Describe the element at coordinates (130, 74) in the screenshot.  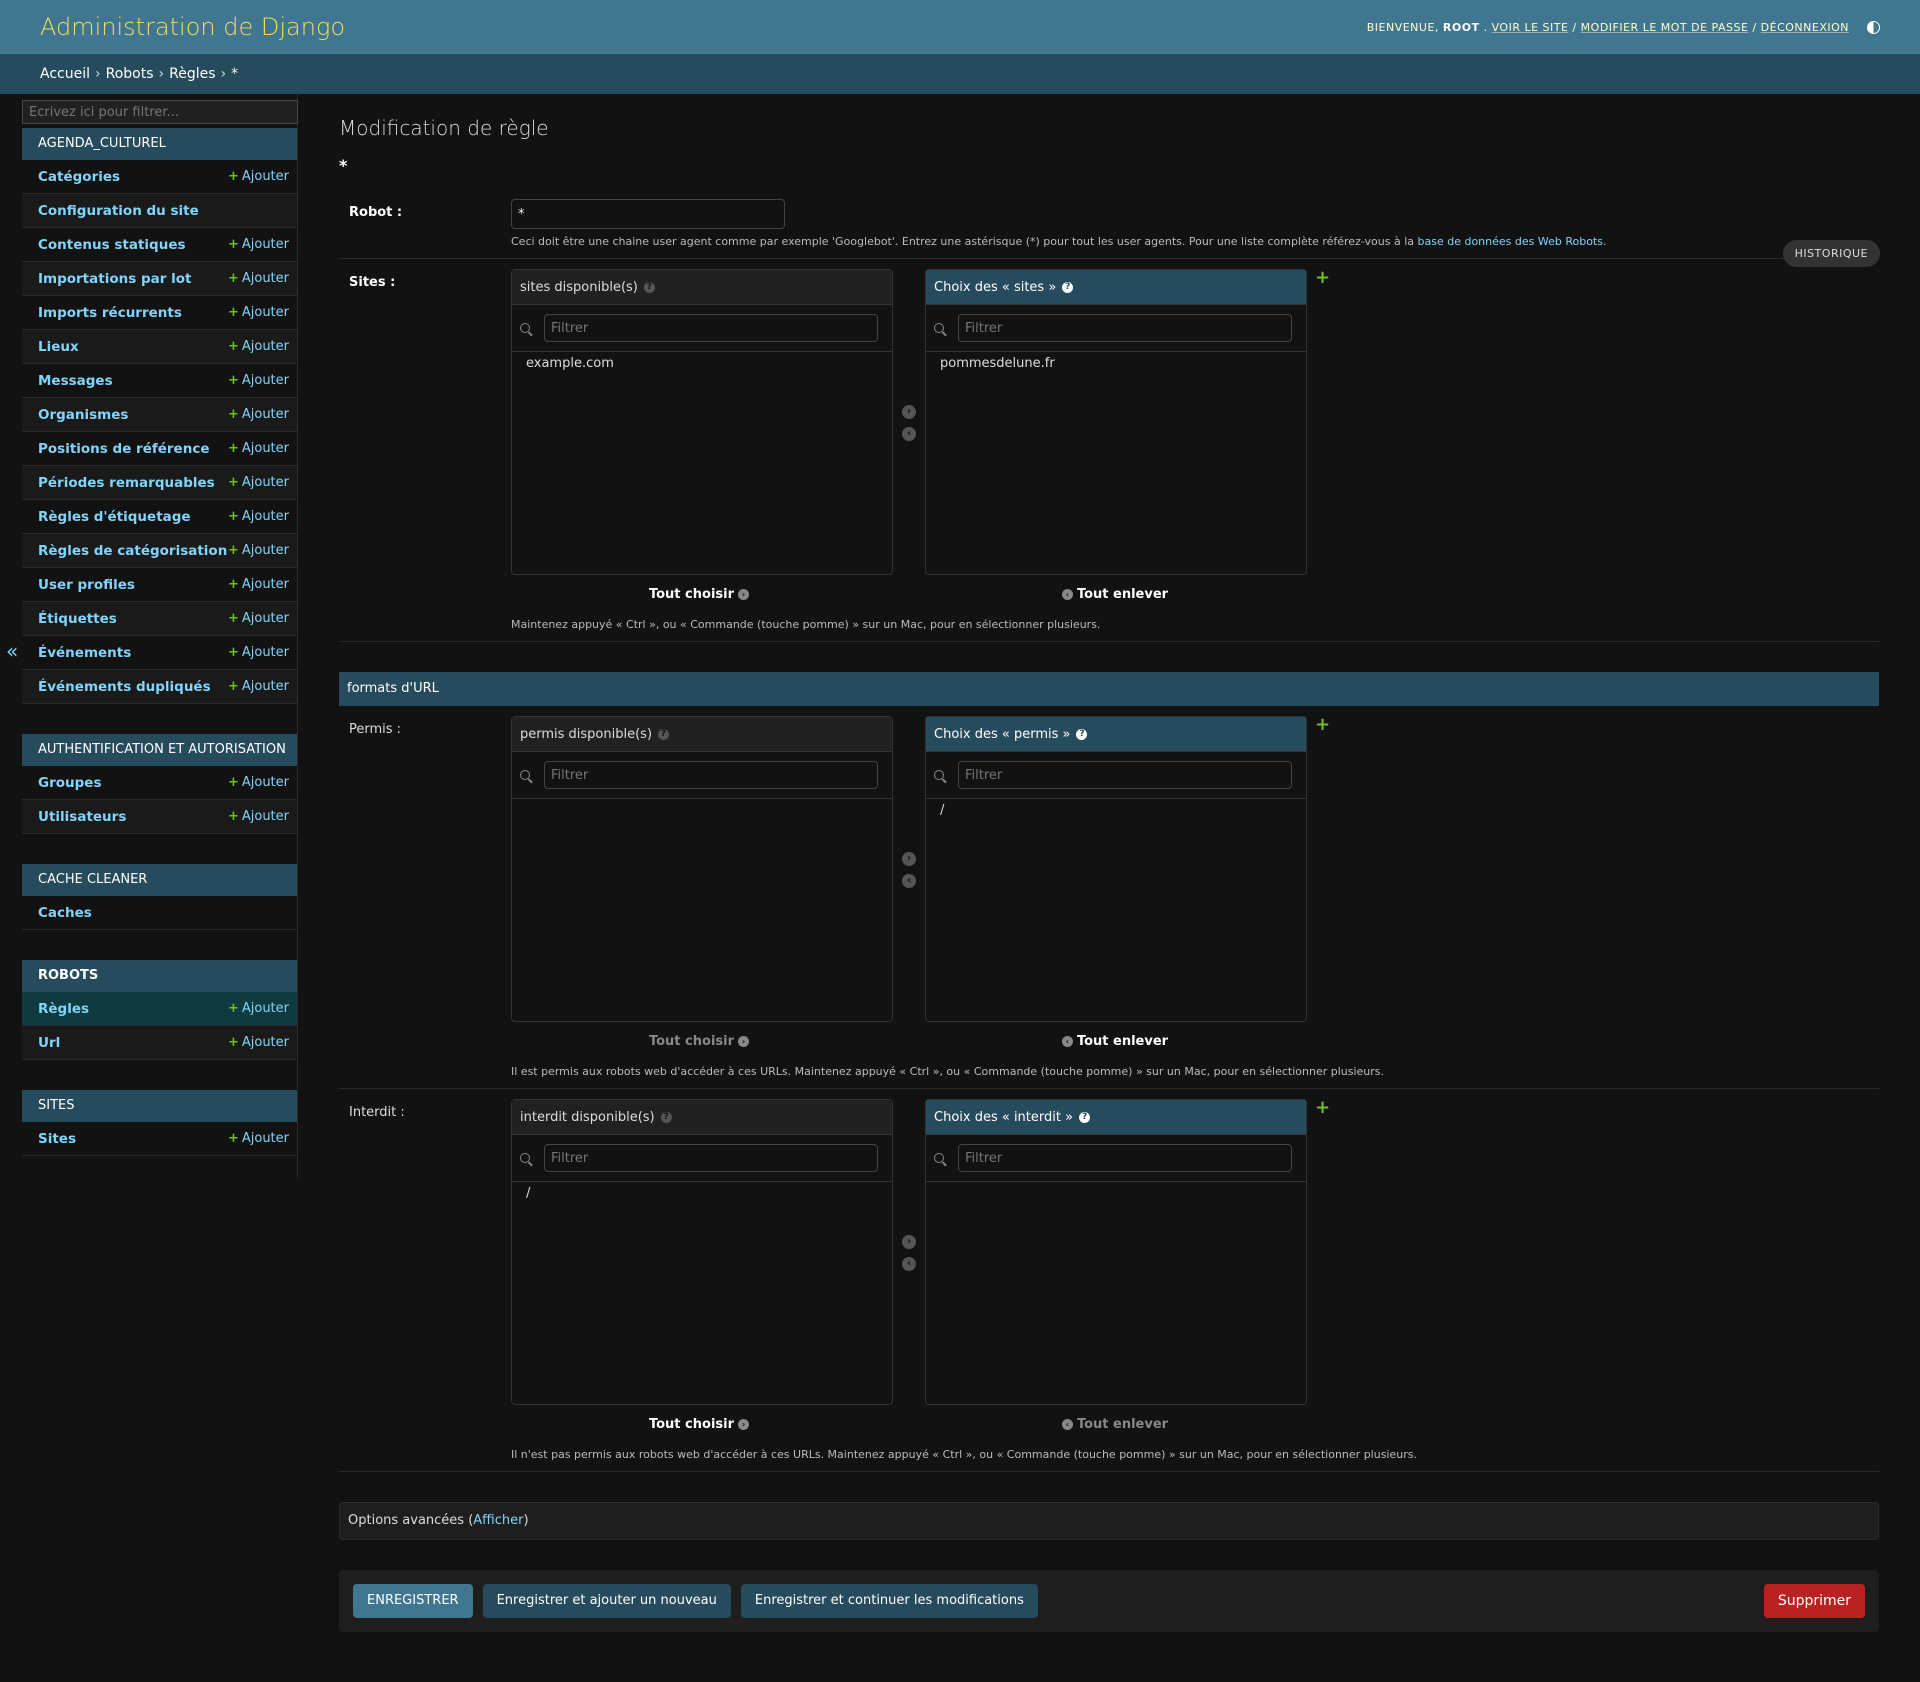
I see `breadcrumb-robots: Robots` at that location.